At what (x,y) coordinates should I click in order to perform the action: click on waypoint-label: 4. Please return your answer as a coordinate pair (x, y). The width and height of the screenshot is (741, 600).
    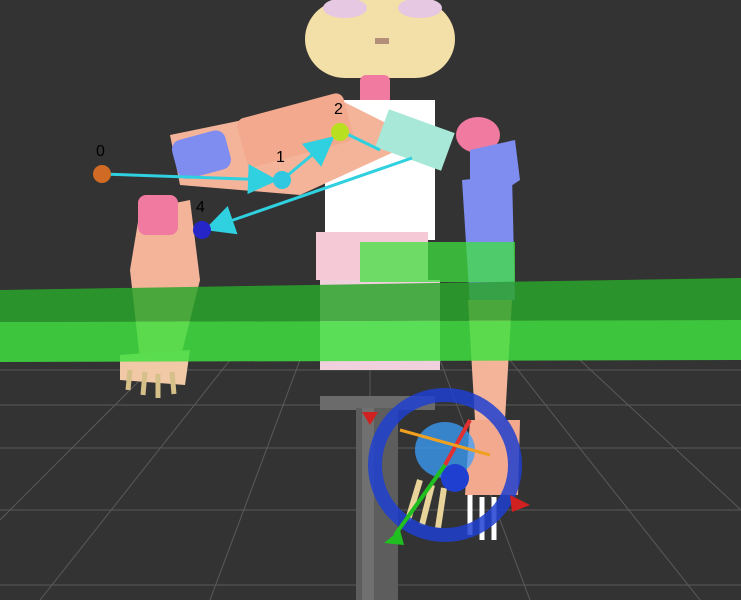
    Looking at the image, I should click on (200, 207).